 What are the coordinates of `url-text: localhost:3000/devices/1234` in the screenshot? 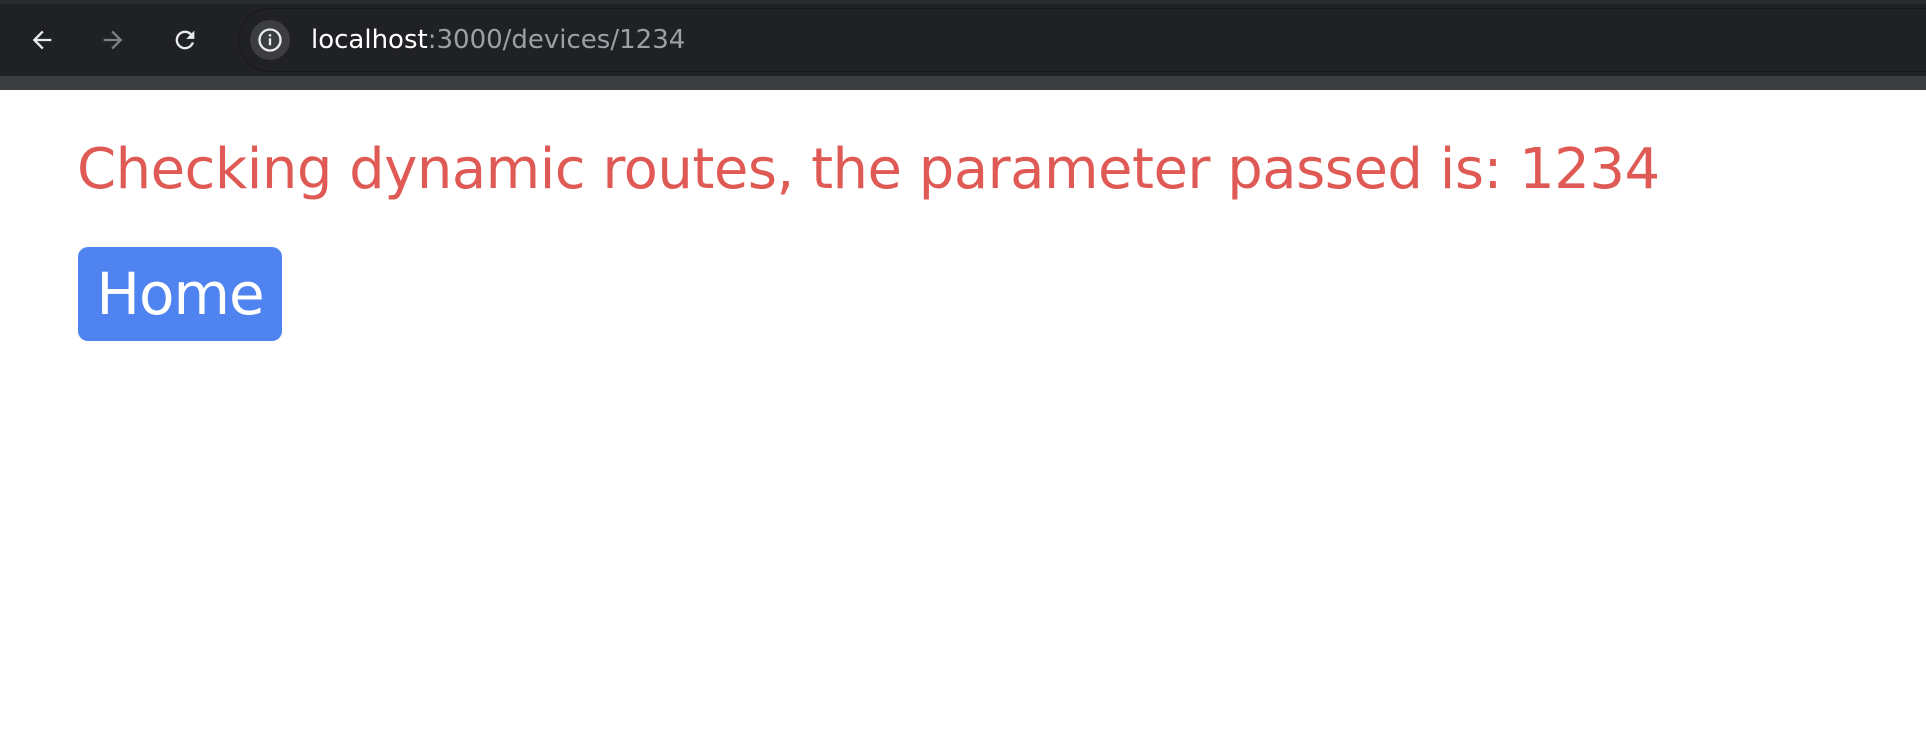 It's located at (498, 40).